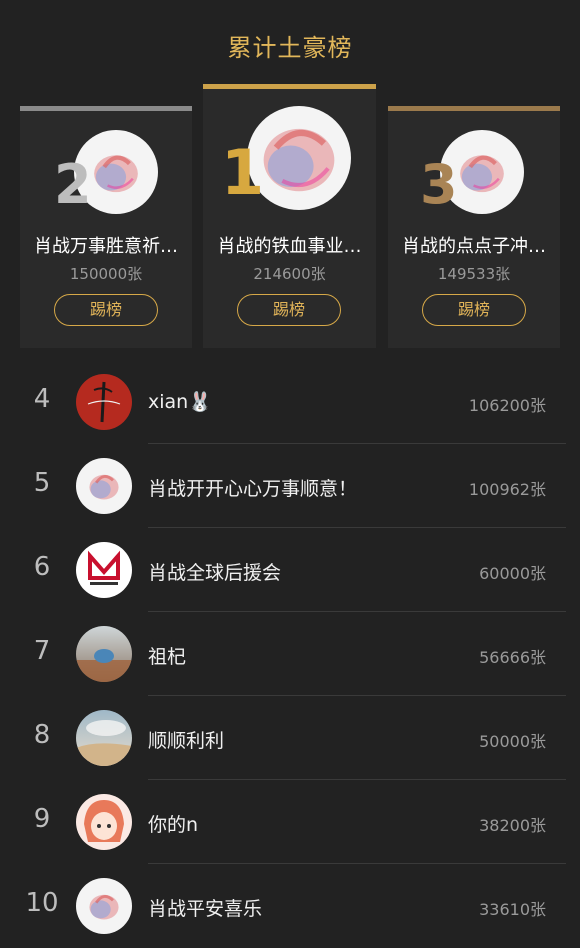 The image size is (580, 948). Describe the element at coordinates (215, 573) in the screenshot. I see `user-name: 肖战全球后援会` at that location.